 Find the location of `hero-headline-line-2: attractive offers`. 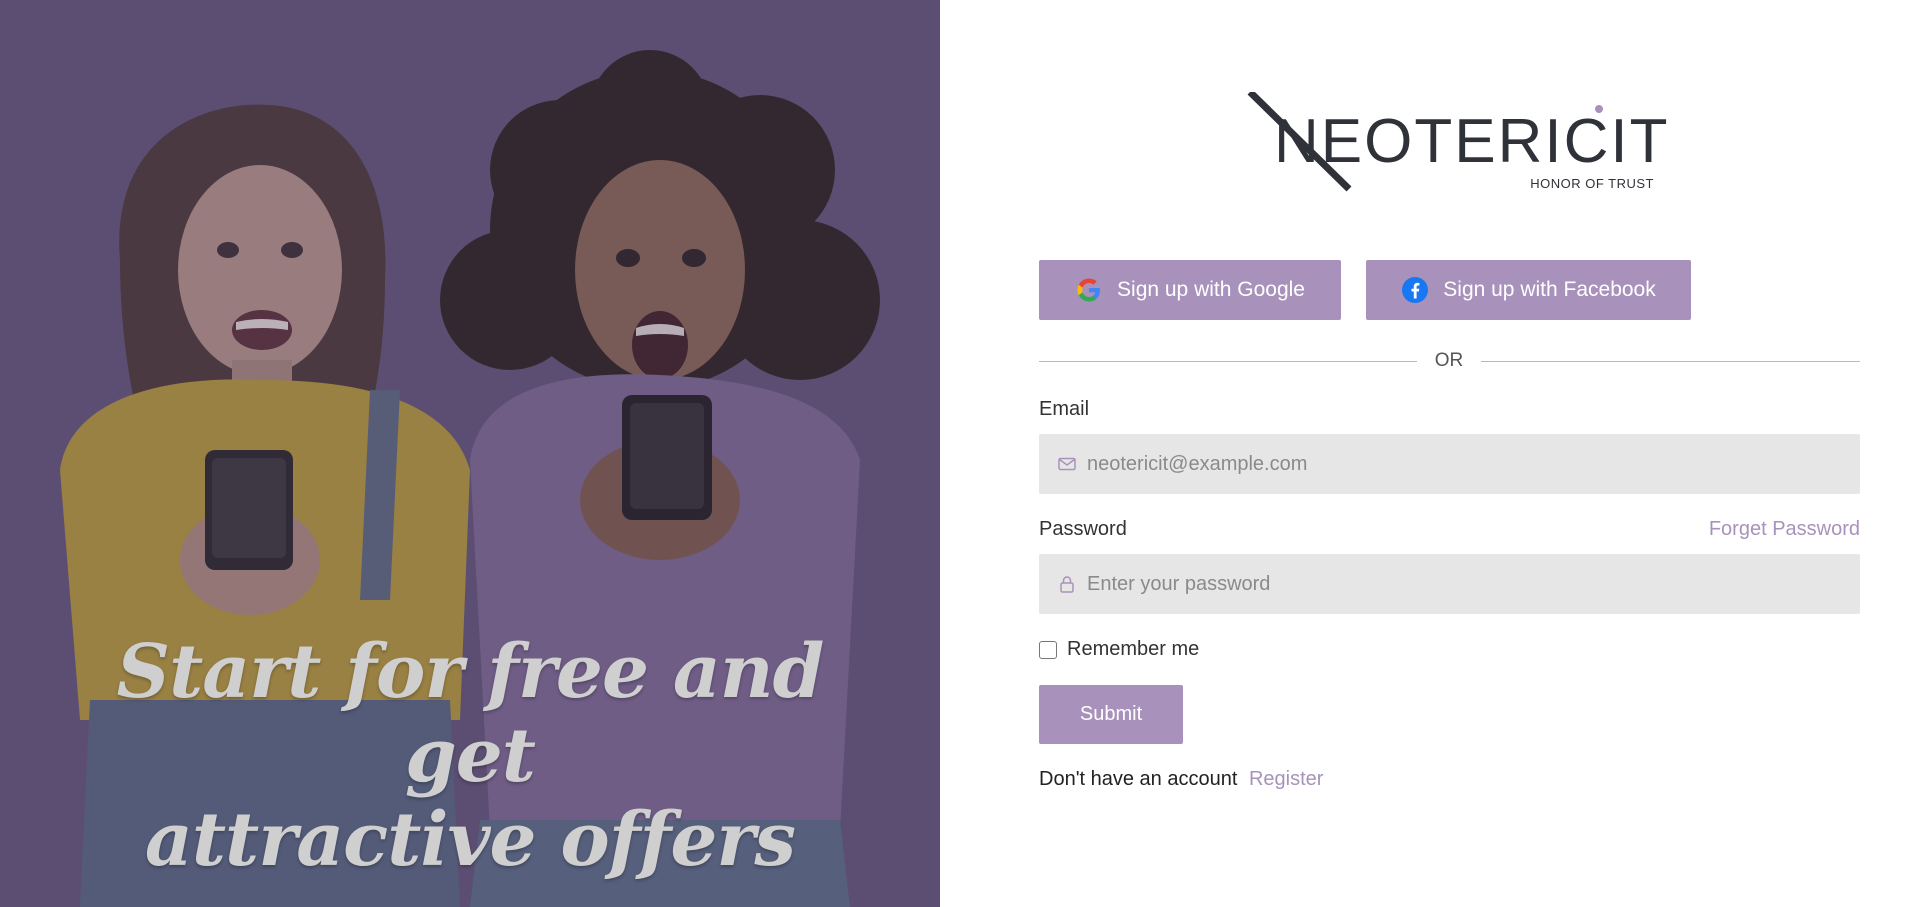

hero-headline-line-2: attractive offers is located at coordinates (470, 840).